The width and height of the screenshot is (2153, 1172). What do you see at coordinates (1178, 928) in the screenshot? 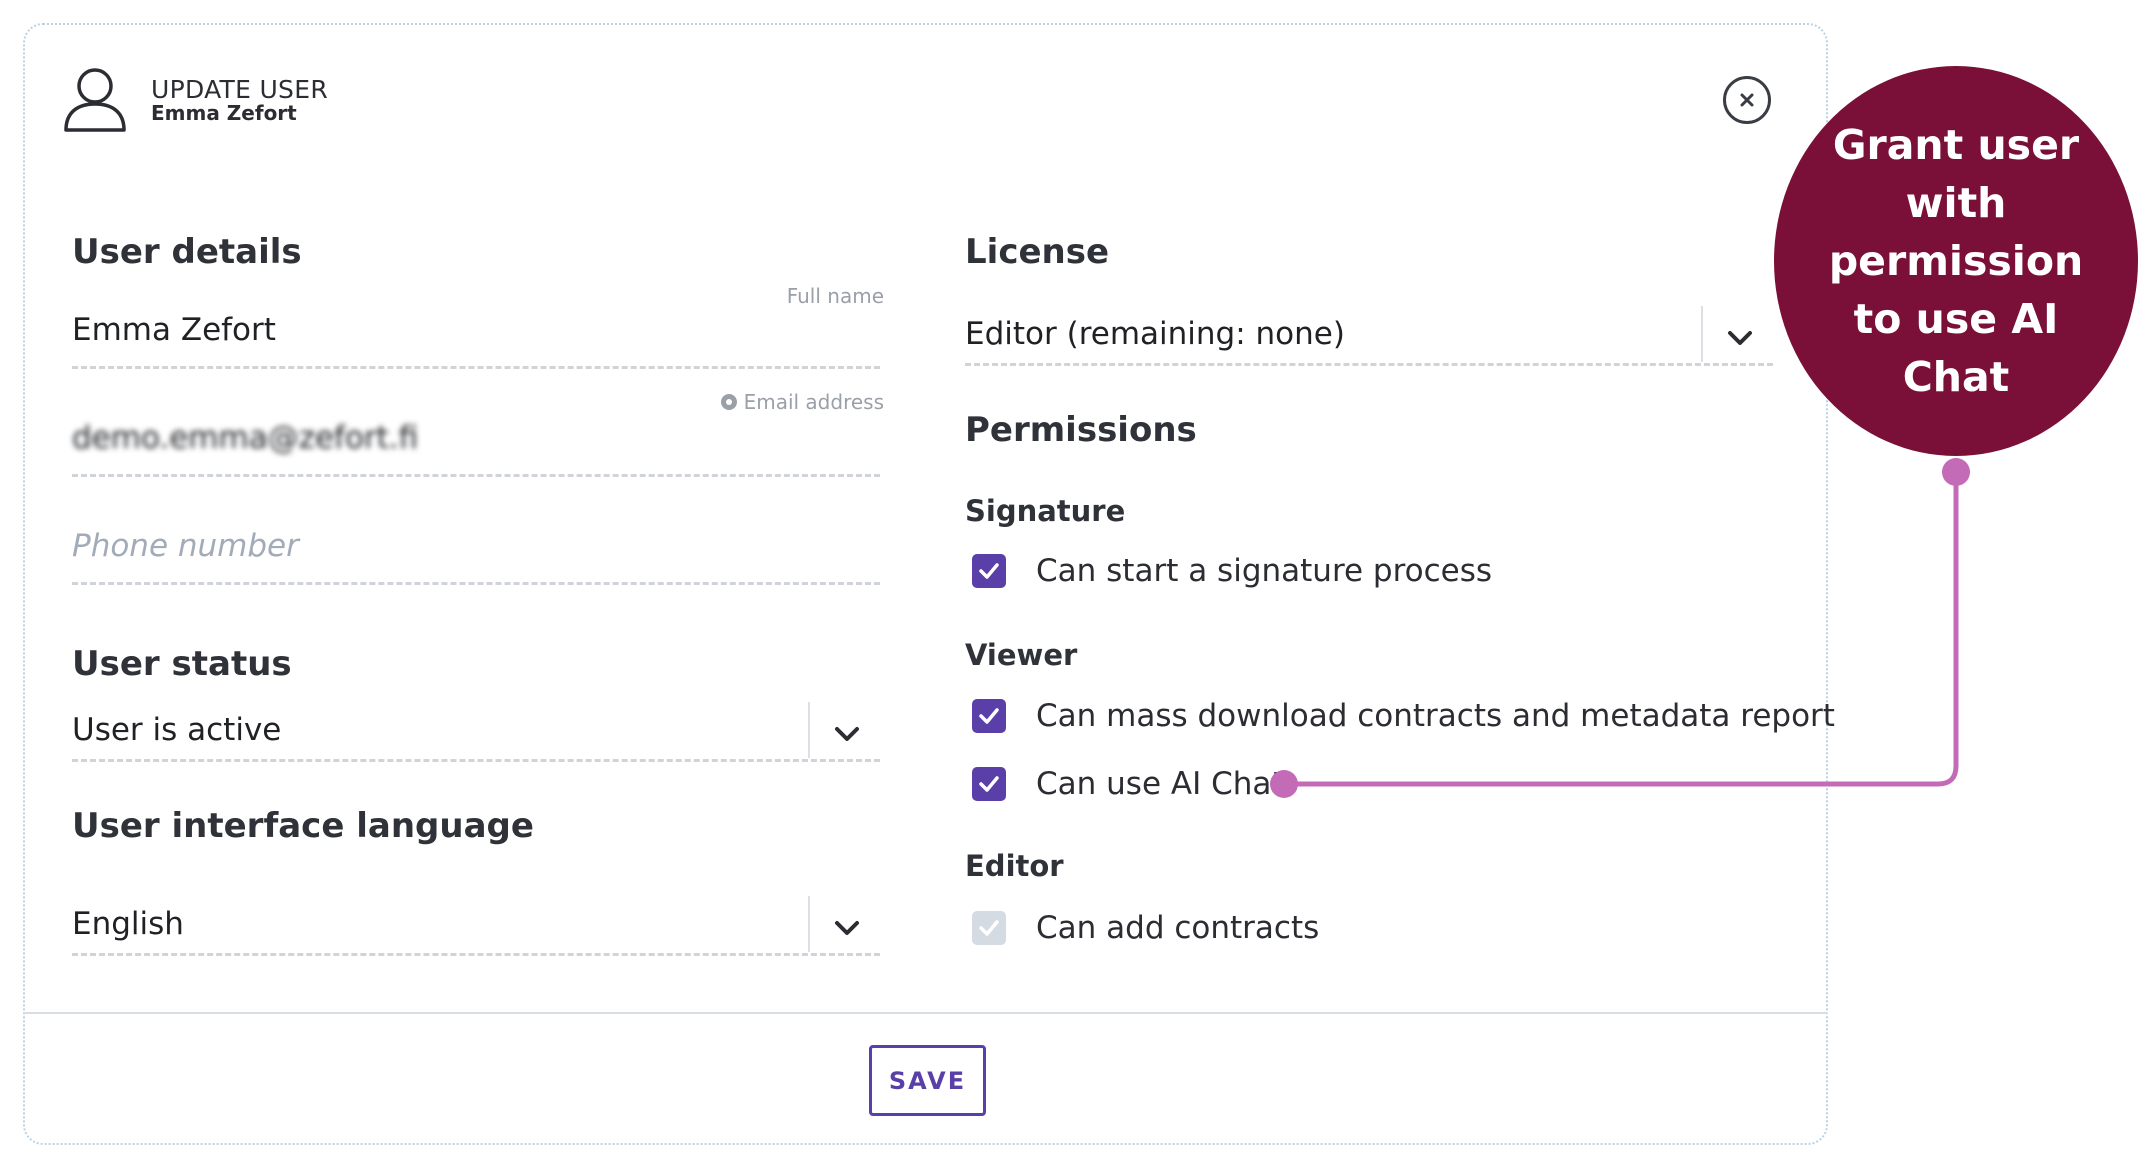
I see `permission-label: Can add contracts` at bounding box center [1178, 928].